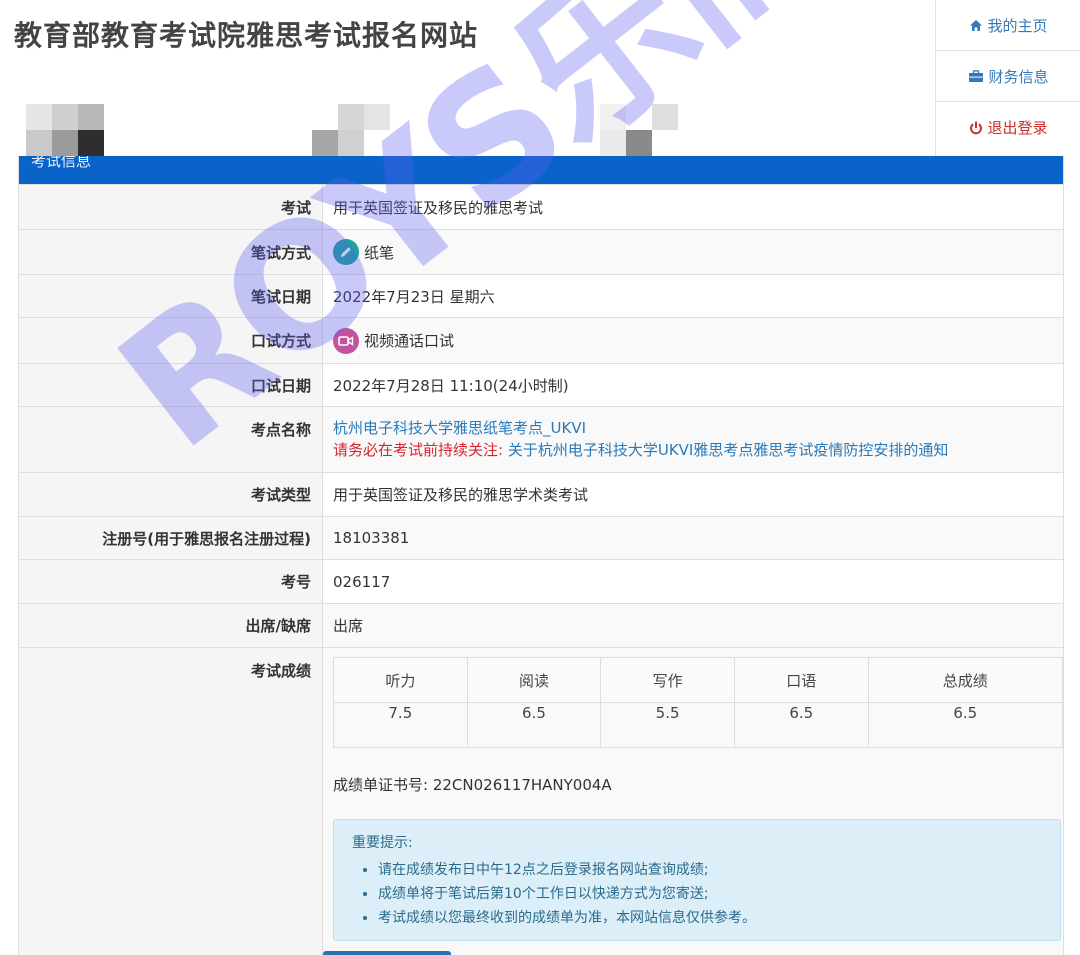 The image size is (1080, 955). Describe the element at coordinates (346, 252) in the screenshot. I see `pencil-icon` at that location.